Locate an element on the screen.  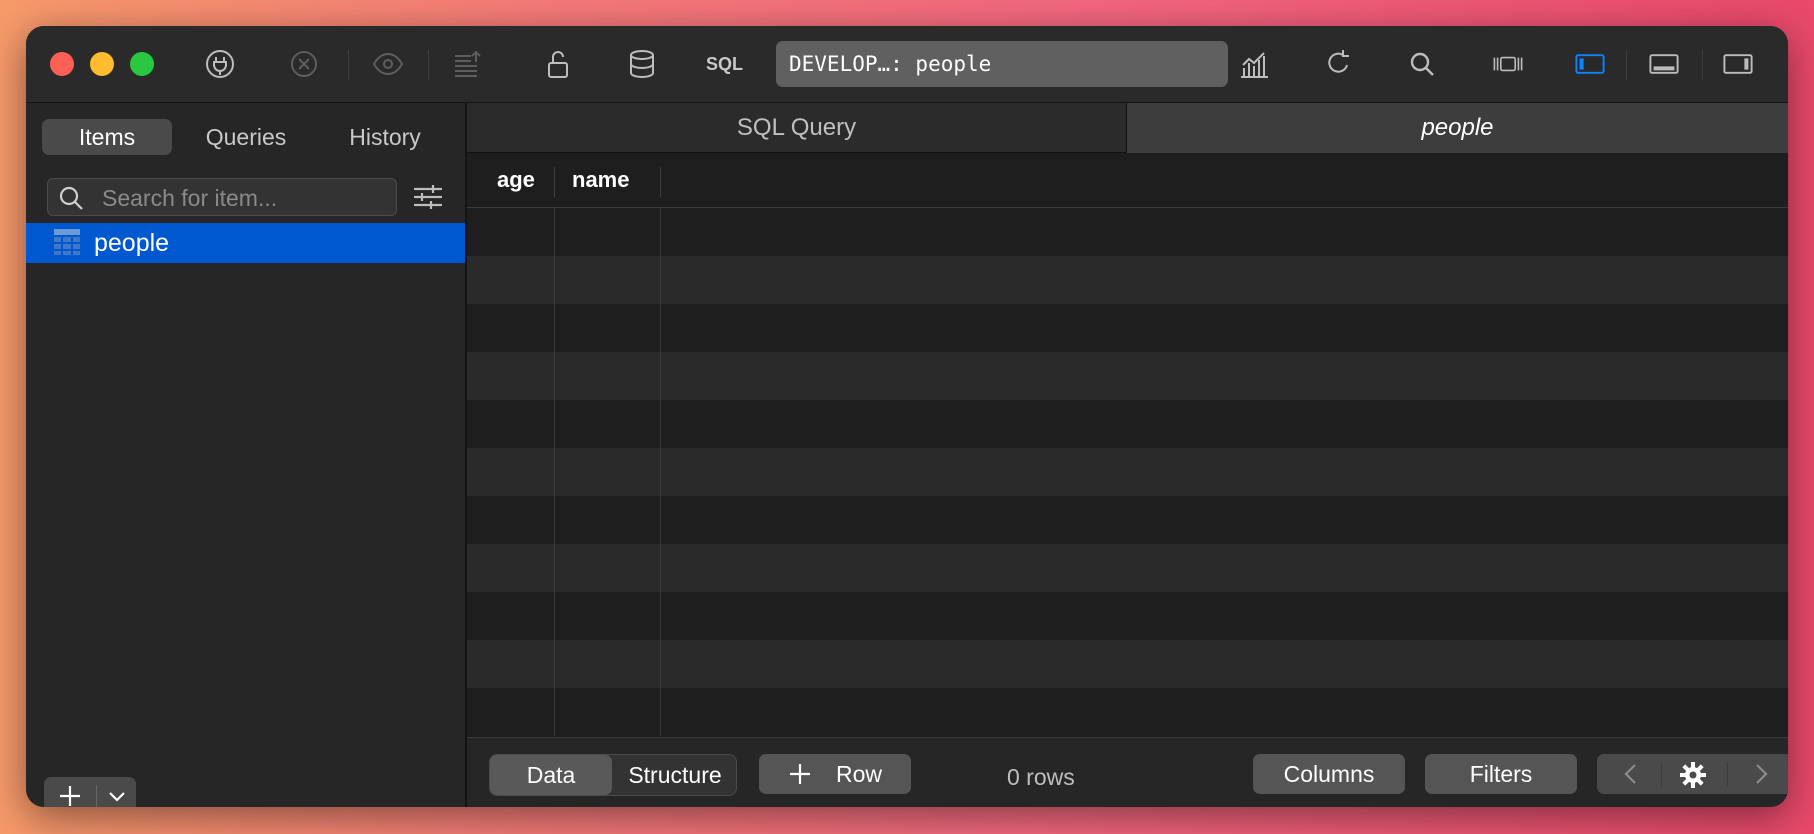
columns-button: Columns is located at coordinates (1329, 774).